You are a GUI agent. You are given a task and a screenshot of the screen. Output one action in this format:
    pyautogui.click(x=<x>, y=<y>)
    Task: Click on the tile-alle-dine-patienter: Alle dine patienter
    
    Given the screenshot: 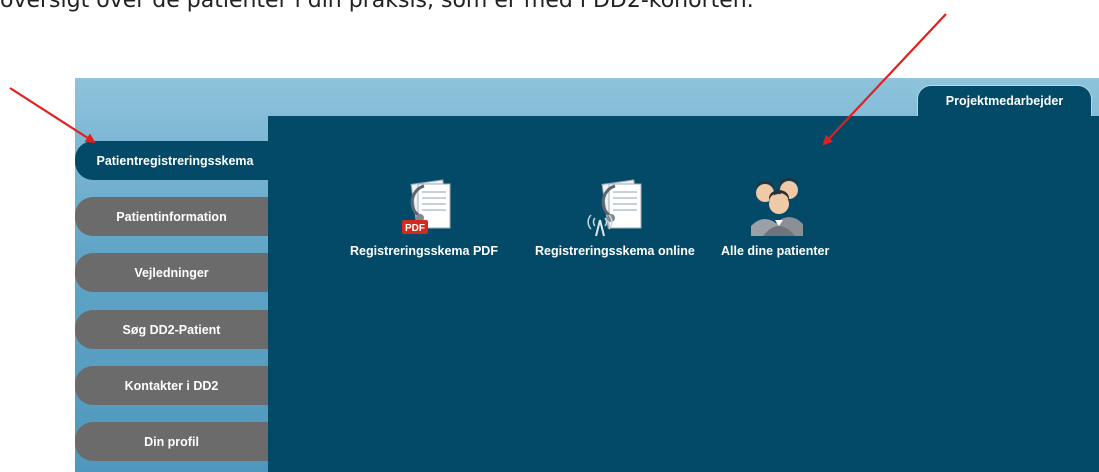 What is the action you would take?
    pyautogui.click(x=775, y=217)
    